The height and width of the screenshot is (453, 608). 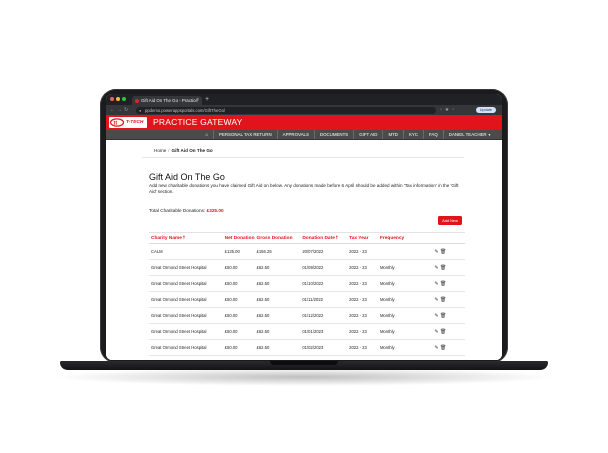 I want to click on browser-tab-bar: Gift Aid On The Go - Practice × +, so click(x=304, y=99).